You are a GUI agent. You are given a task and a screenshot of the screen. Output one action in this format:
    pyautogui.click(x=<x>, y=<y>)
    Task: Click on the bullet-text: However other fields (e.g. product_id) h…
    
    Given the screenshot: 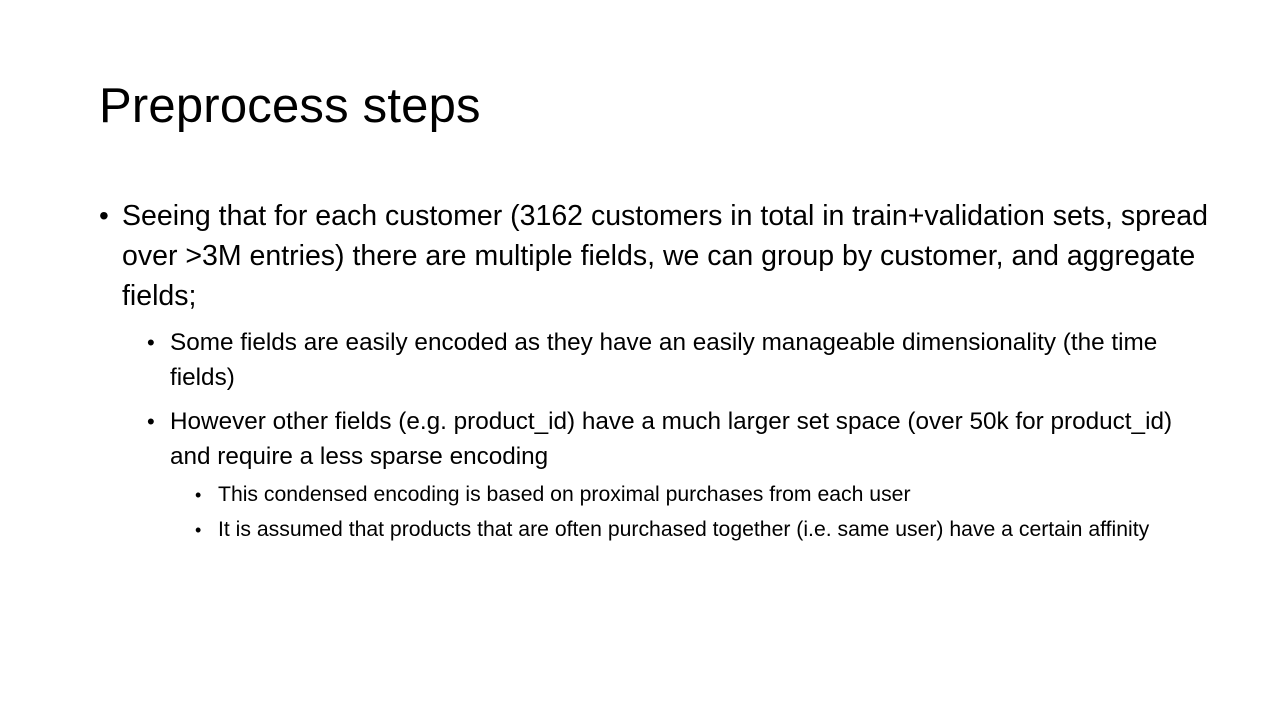 What is the action you would take?
    pyautogui.click(x=671, y=439)
    